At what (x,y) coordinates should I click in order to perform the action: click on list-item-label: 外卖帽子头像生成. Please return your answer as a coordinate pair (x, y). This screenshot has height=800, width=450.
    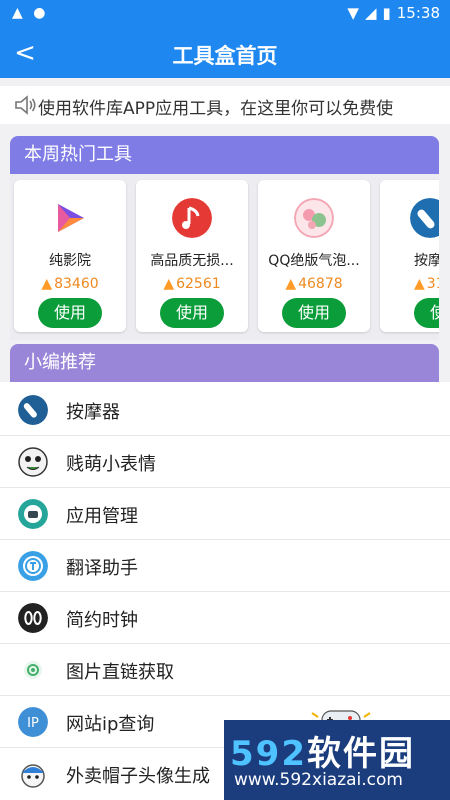
    Looking at the image, I should click on (138, 776).